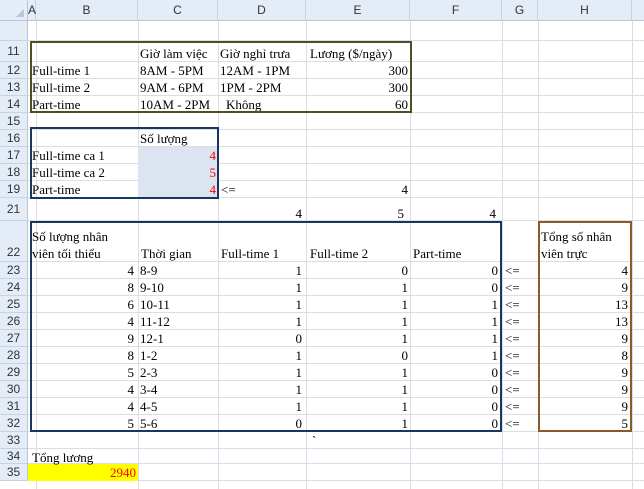 This screenshot has width=644, height=489. What do you see at coordinates (398, 70) in the screenshot?
I see `schedule-salary: 300` at bounding box center [398, 70].